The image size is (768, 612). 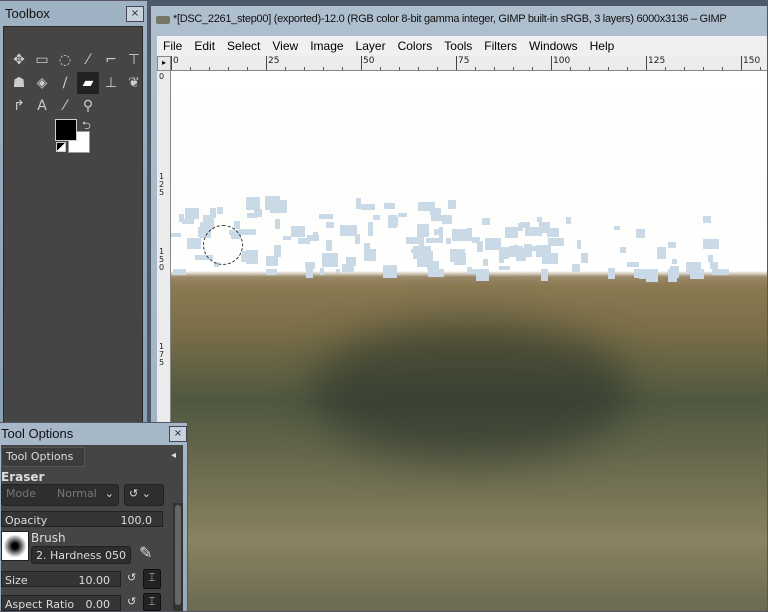 I want to click on reset-icon: ↺ ⌄, so click(x=140, y=493).